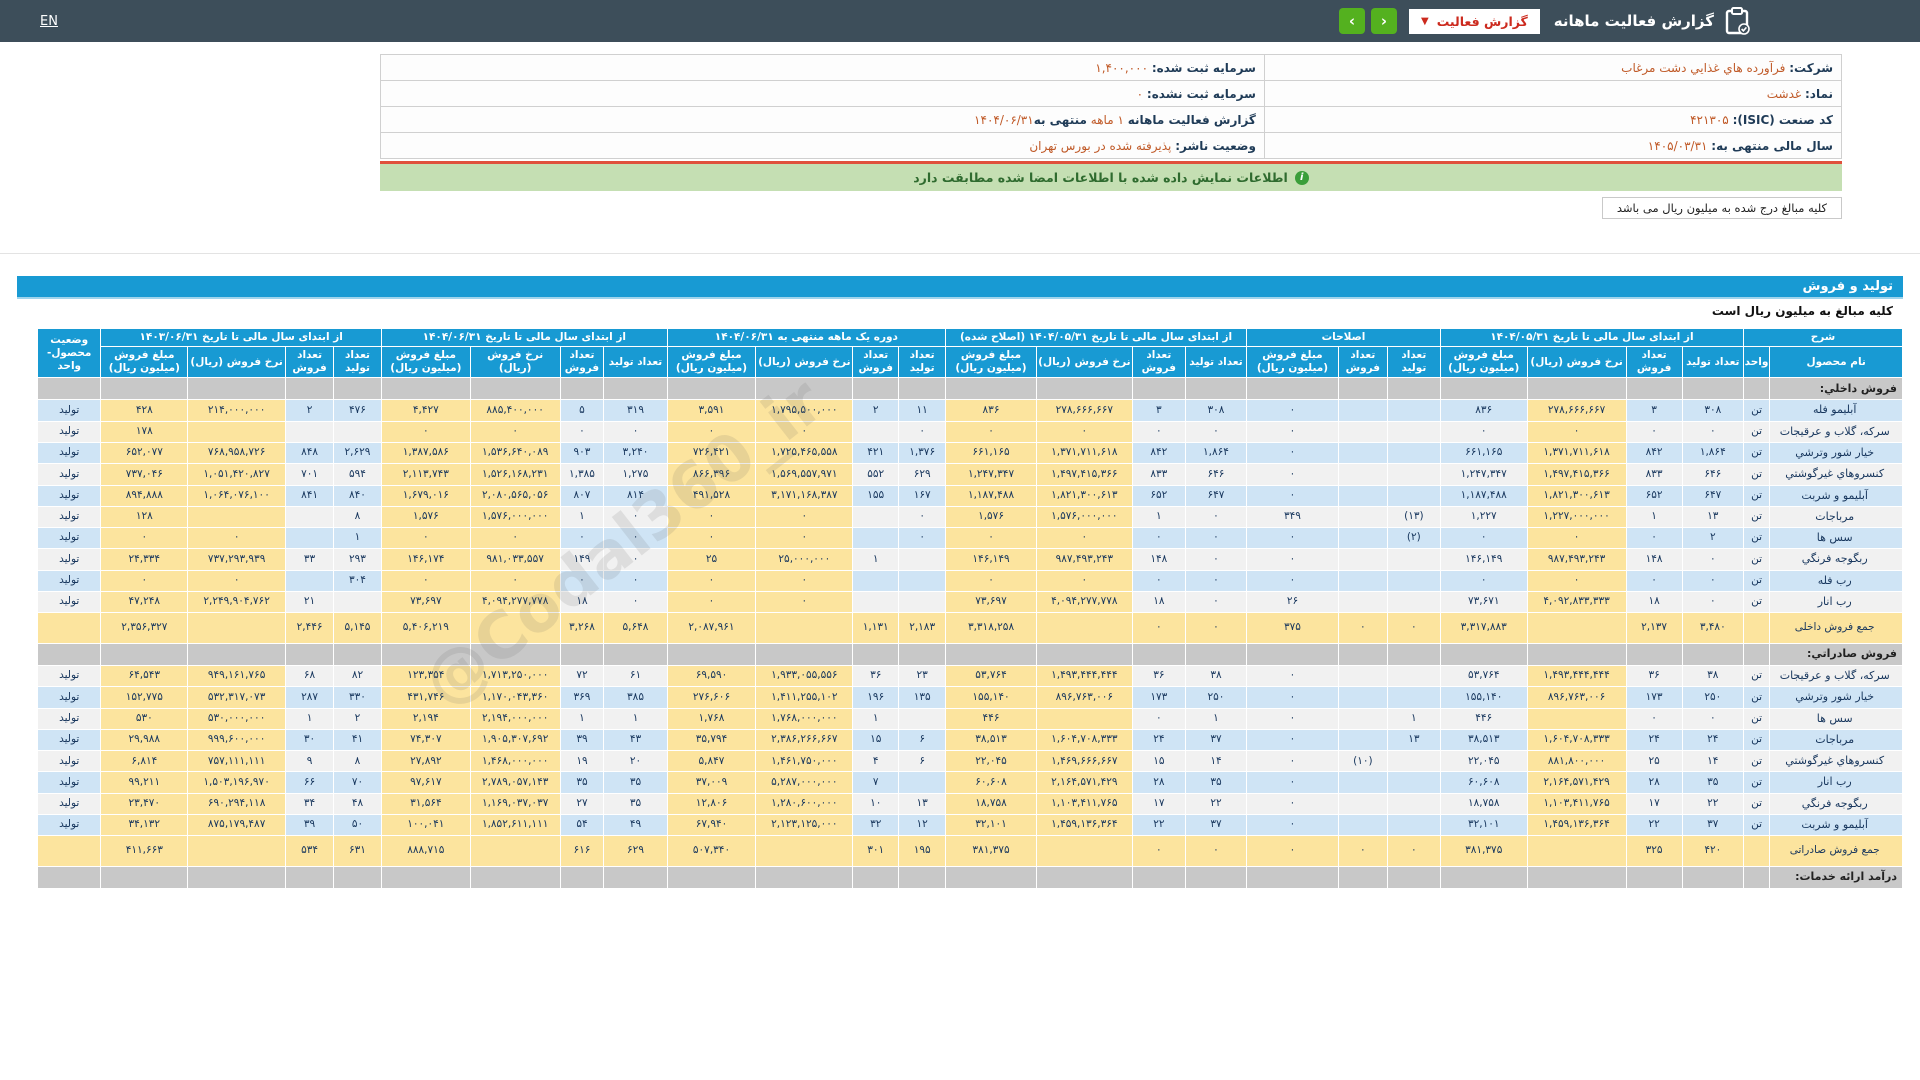 The image size is (1920, 1080). What do you see at coordinates (1158, 453) in the screenshot?
I see `value-cell: ۸۴۲` at bounding box center [1158, 453].